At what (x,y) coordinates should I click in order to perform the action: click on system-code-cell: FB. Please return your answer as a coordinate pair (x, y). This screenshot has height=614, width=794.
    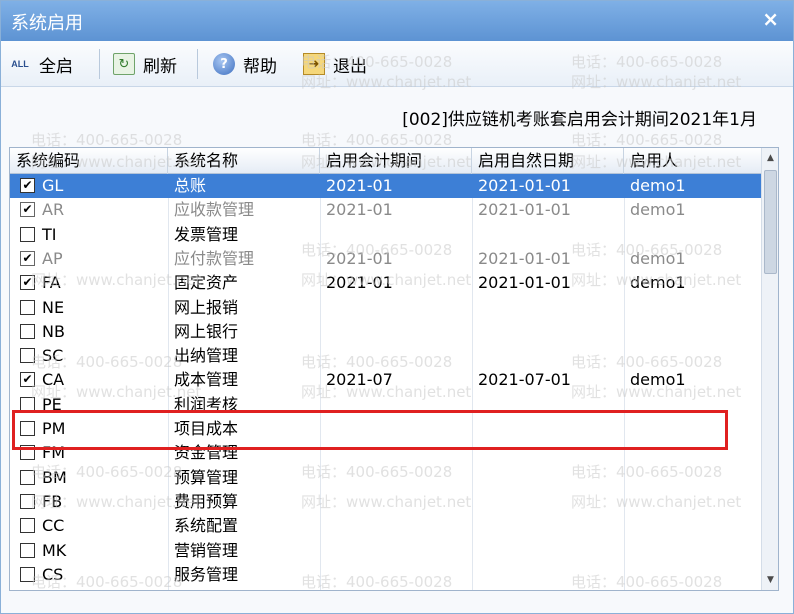
    Looking at the image, I should click on (52, 501).